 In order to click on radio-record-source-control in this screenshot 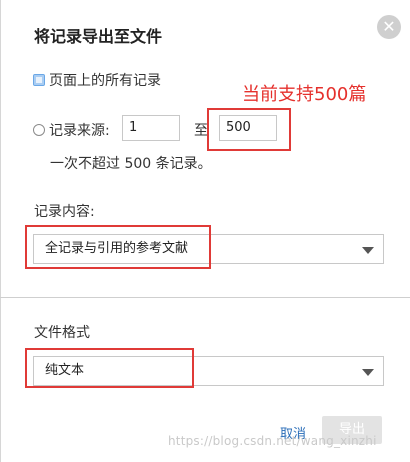, I will do `click(39, 130)`.